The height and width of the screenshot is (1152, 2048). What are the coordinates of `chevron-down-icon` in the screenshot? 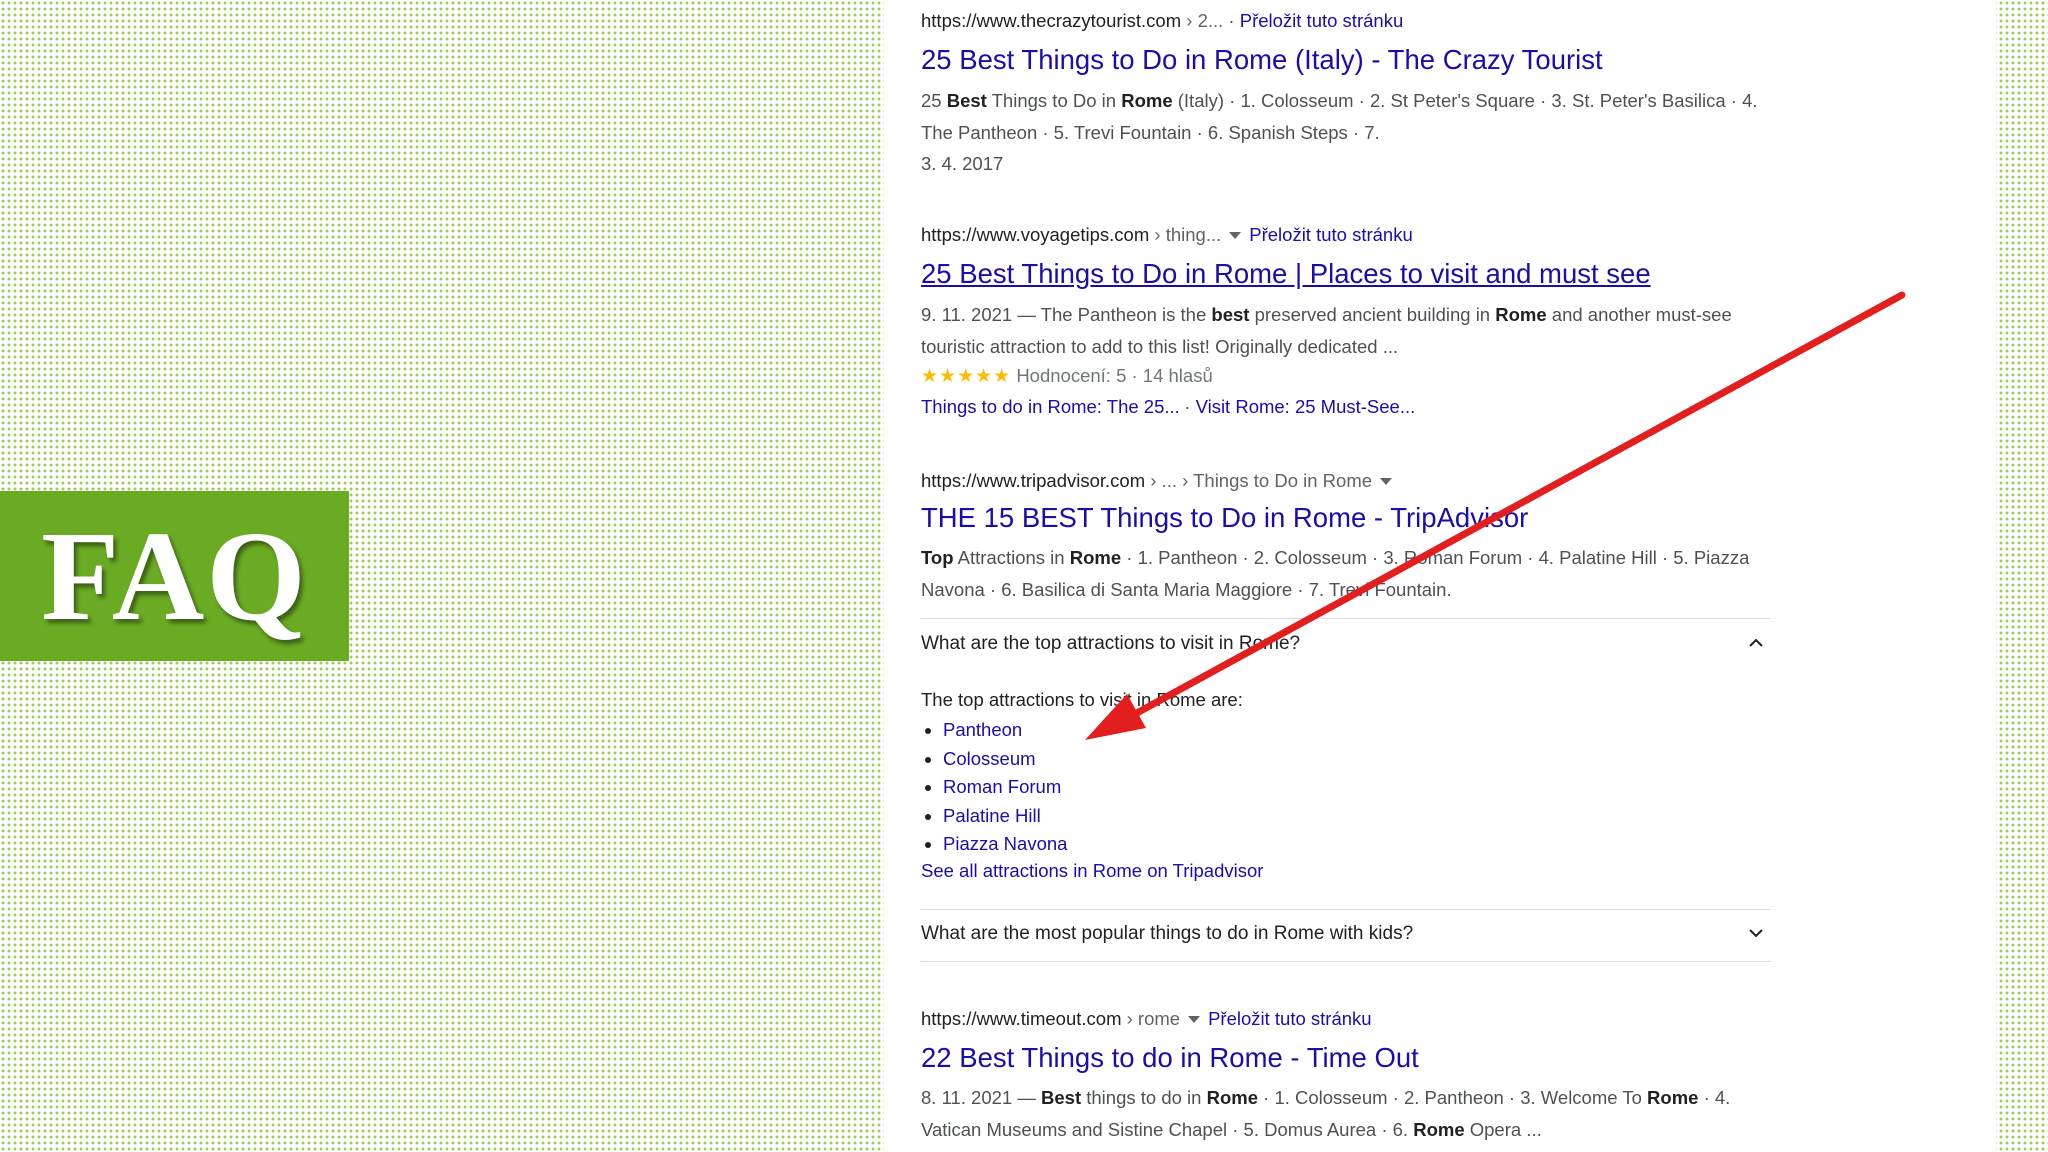 It's located at (1756, 933).